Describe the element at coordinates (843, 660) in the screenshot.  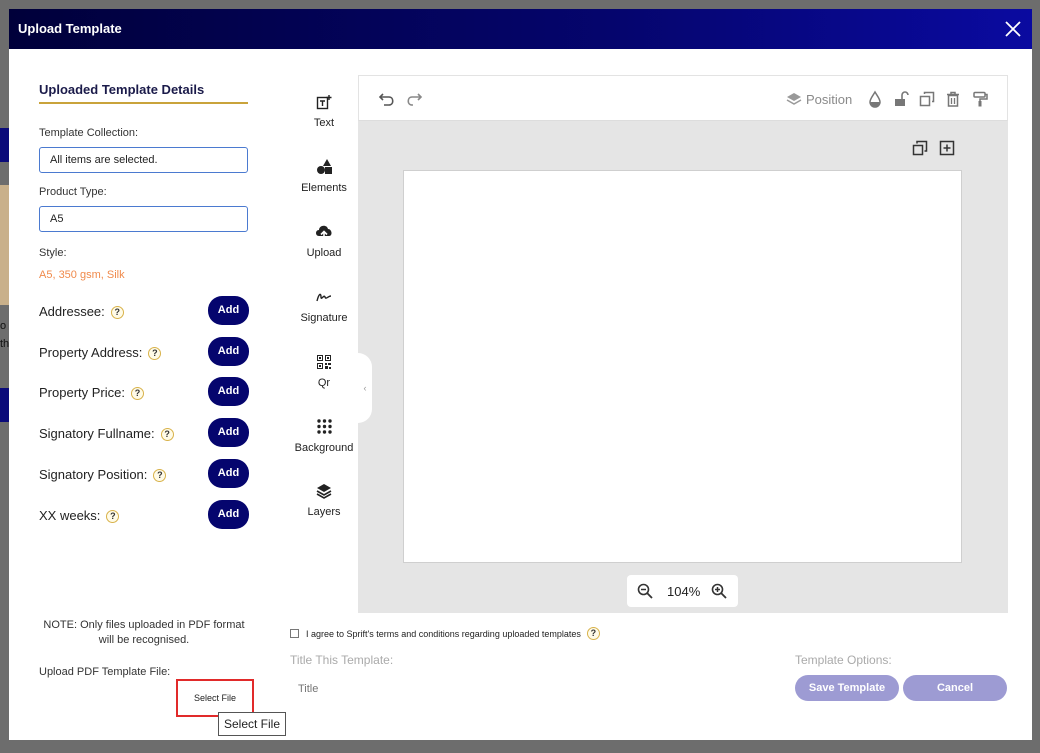
I see `template-options-label: Template Options:` at that location.